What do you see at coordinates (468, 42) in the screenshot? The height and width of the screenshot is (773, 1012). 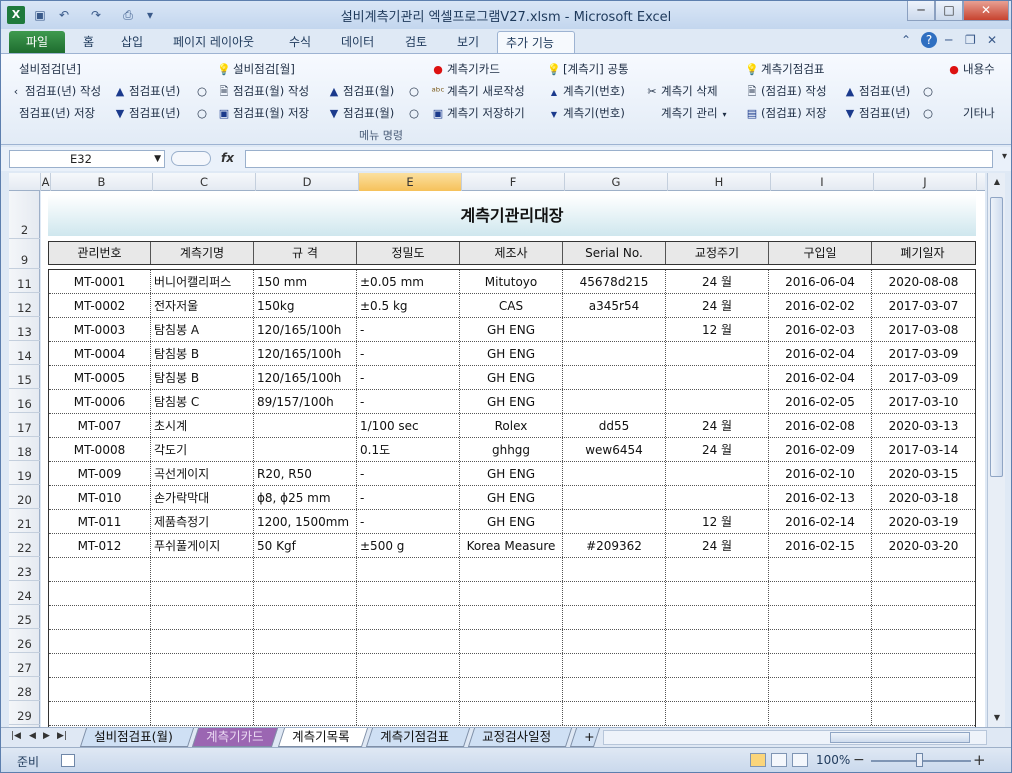 I see `tab-view: 보기` at bounding box center [468, 42].